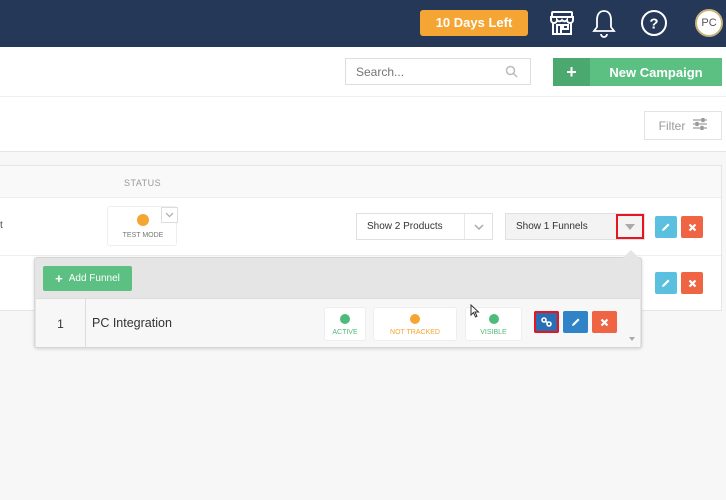  I want to click on sliders-icon, so click(700, 125).